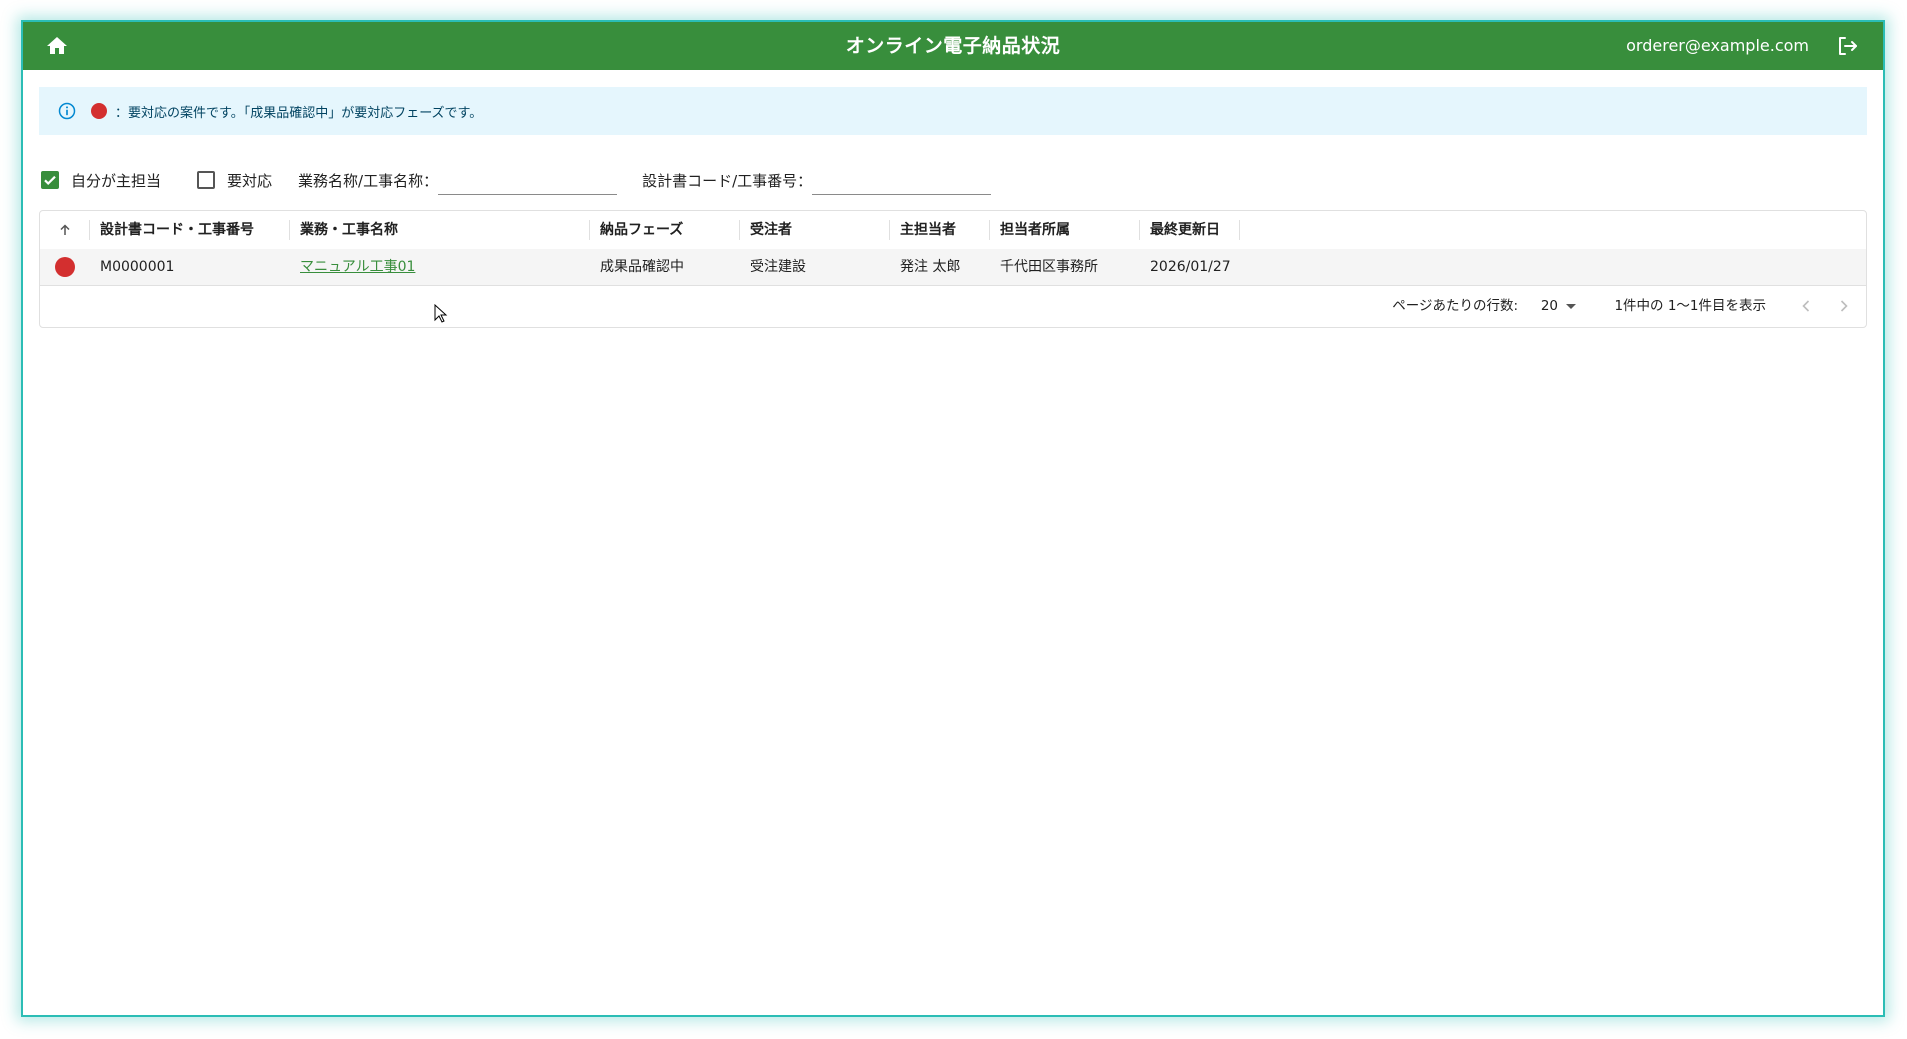 Image resolution: width=1907 pixels, height=1039 pixels. I want to click on cell-contractor: 受注建設, so click(778, 267).